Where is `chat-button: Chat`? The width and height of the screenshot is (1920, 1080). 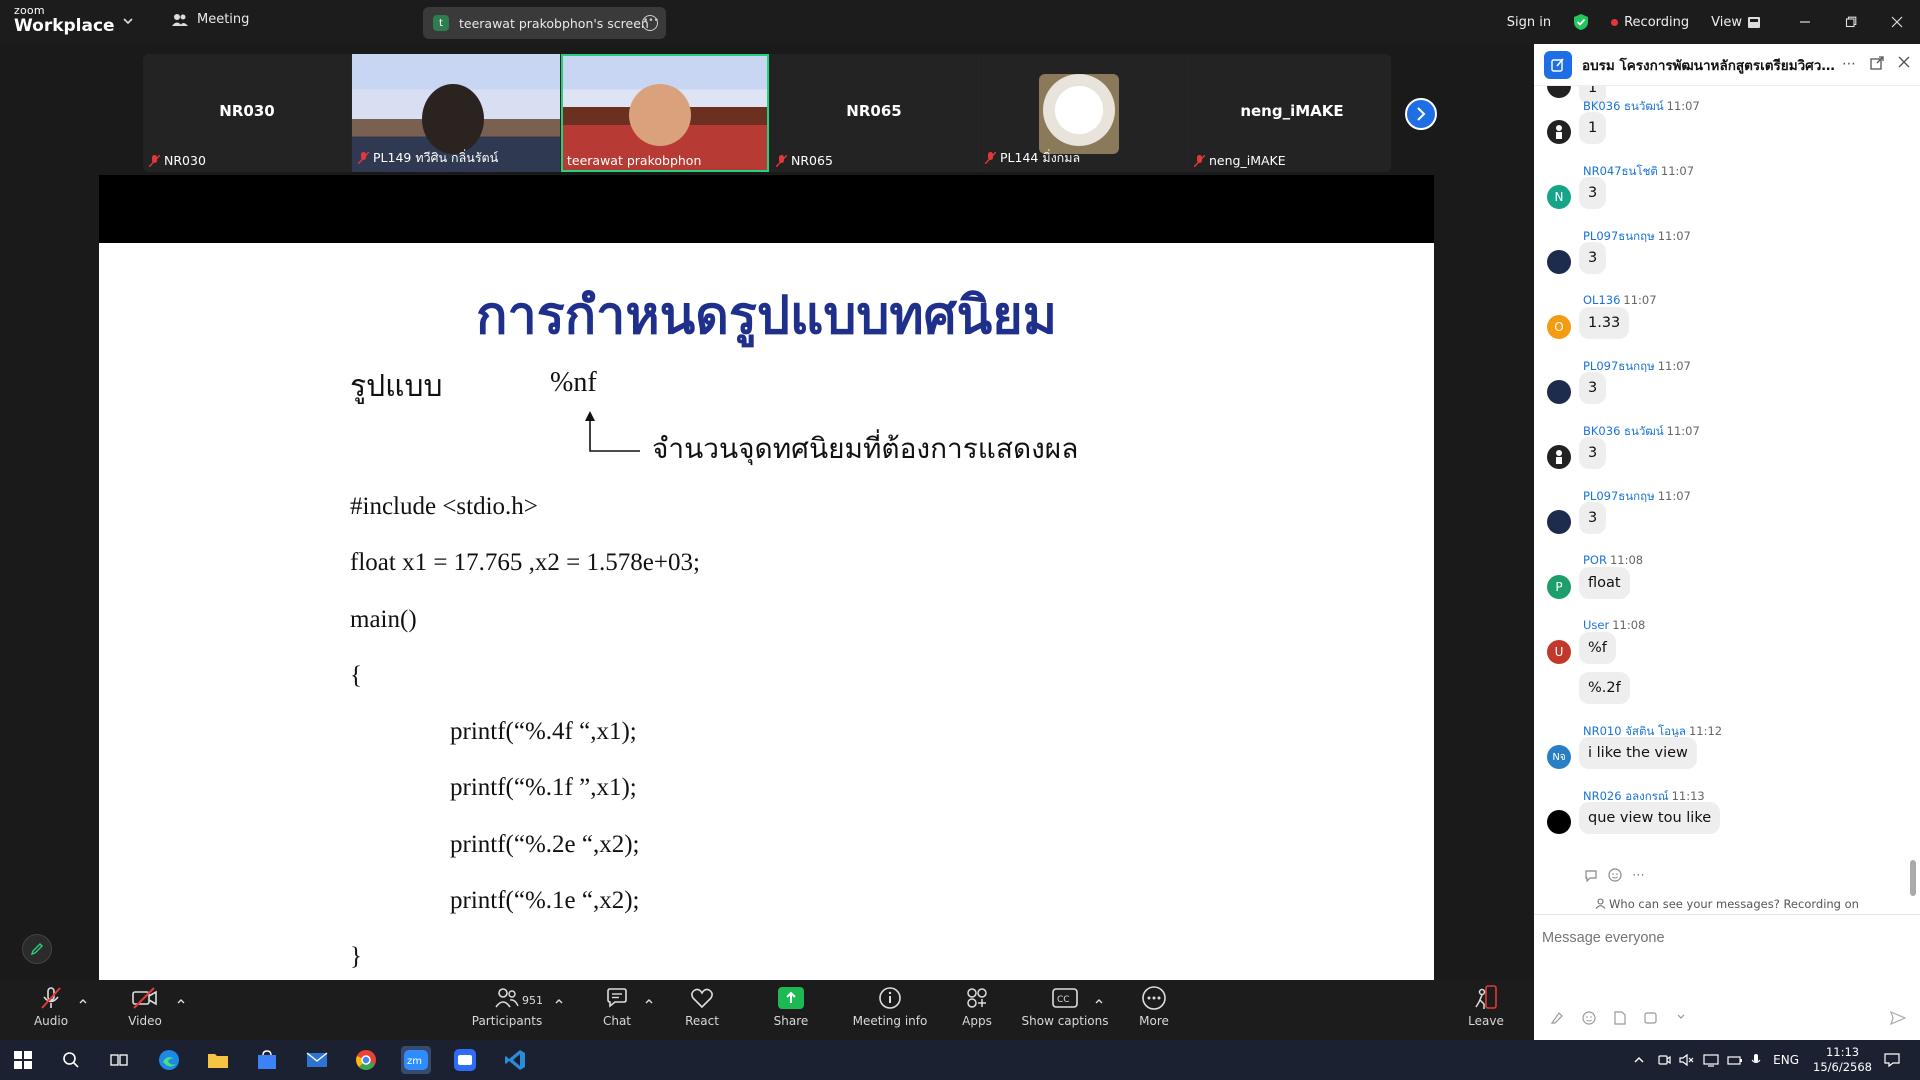 chat-button: Chat is located at coordinates (617, 1010).